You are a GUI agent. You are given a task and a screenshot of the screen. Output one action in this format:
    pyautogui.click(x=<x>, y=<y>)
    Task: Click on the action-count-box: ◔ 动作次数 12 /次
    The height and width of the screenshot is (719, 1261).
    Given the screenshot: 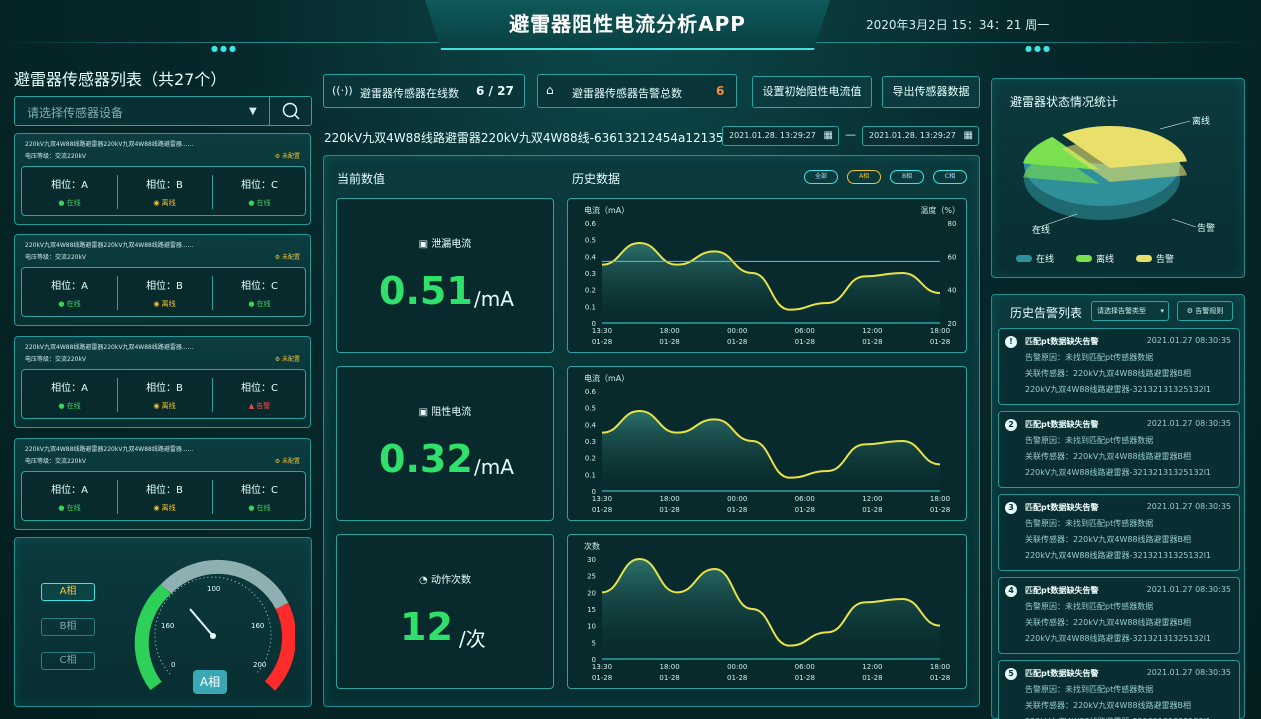 What is the action you would take?
    pyautogui.click(x=445, y=611)
    